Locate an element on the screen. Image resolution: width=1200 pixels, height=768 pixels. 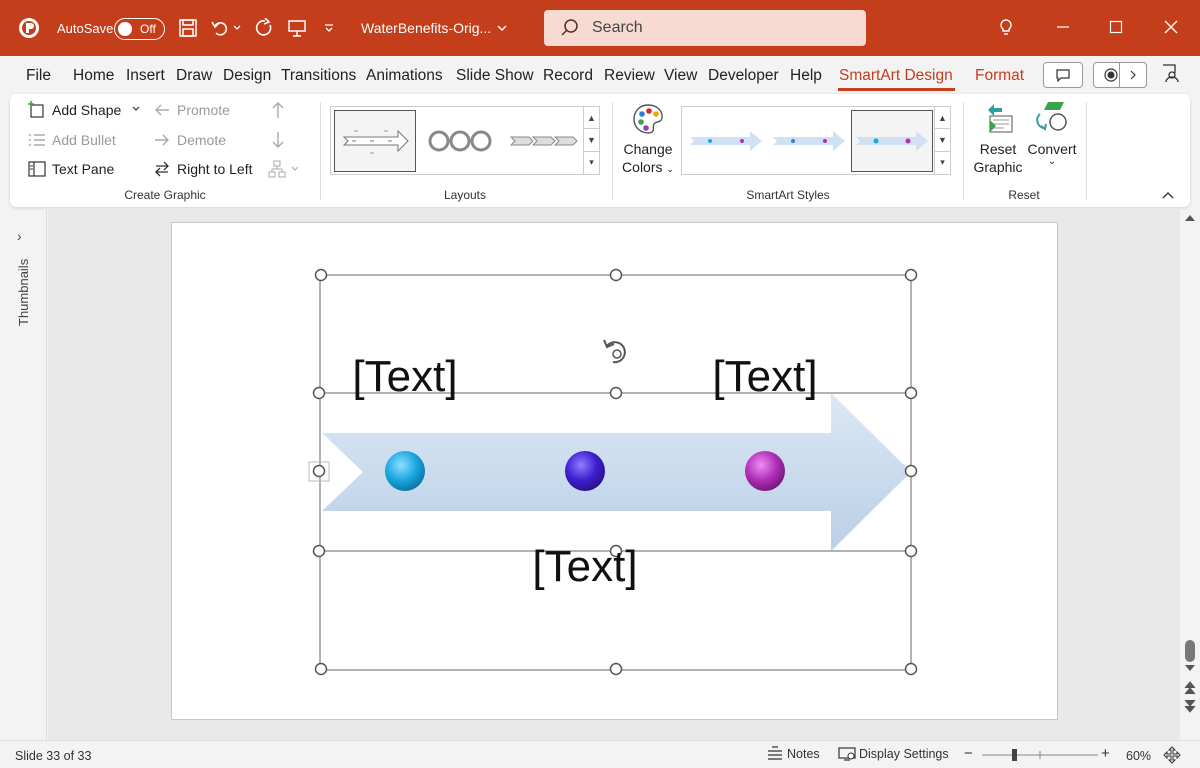
display-settings-button: Display Settings is located at coordinates (893, 754).